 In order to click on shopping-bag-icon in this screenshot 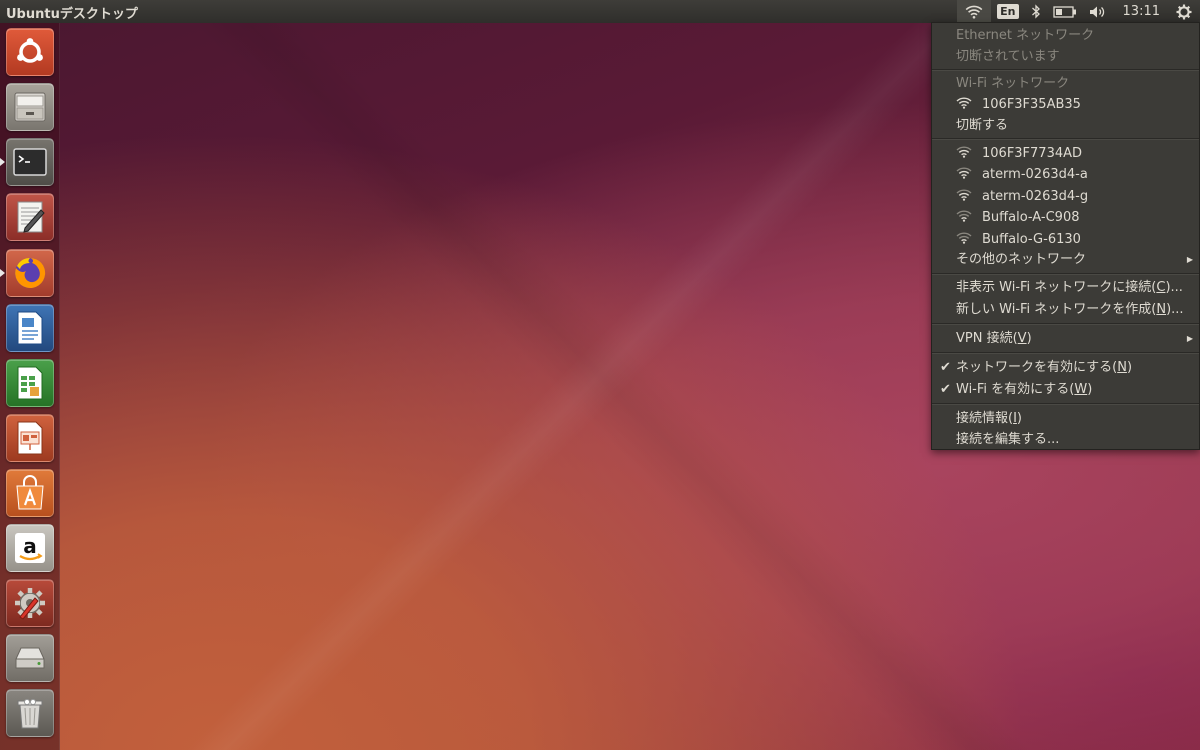, I will do `click(30, 492)`.